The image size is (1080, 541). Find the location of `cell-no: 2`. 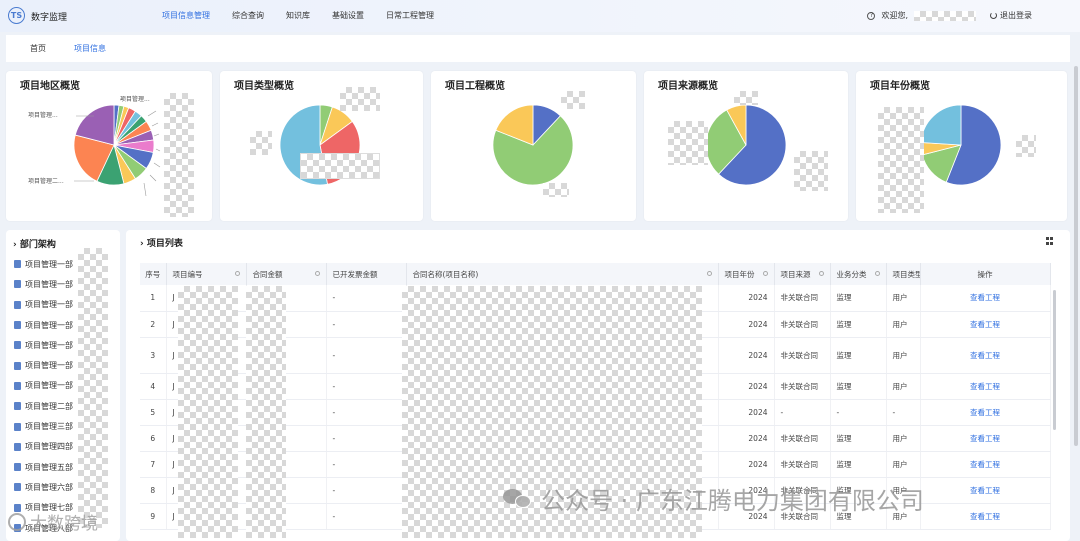

cell-no: 2 is located at coordinates (153, 324).